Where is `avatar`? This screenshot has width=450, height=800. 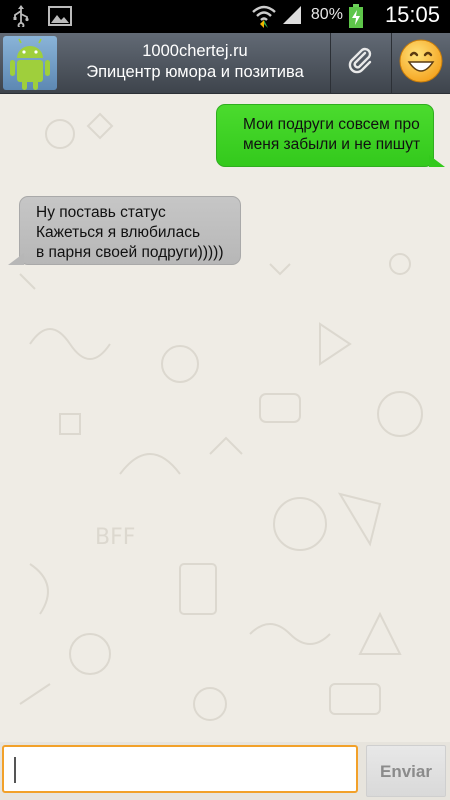 avatar is located at coordinates (30, 63).